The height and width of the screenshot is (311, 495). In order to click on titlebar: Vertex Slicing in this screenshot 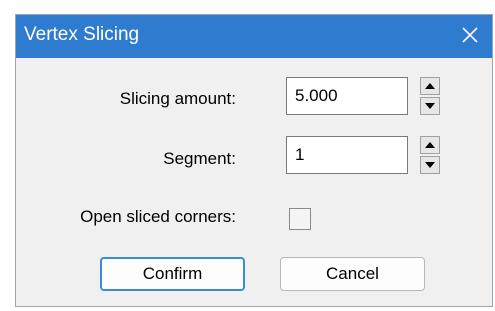, I will do `click(254, 36)`.